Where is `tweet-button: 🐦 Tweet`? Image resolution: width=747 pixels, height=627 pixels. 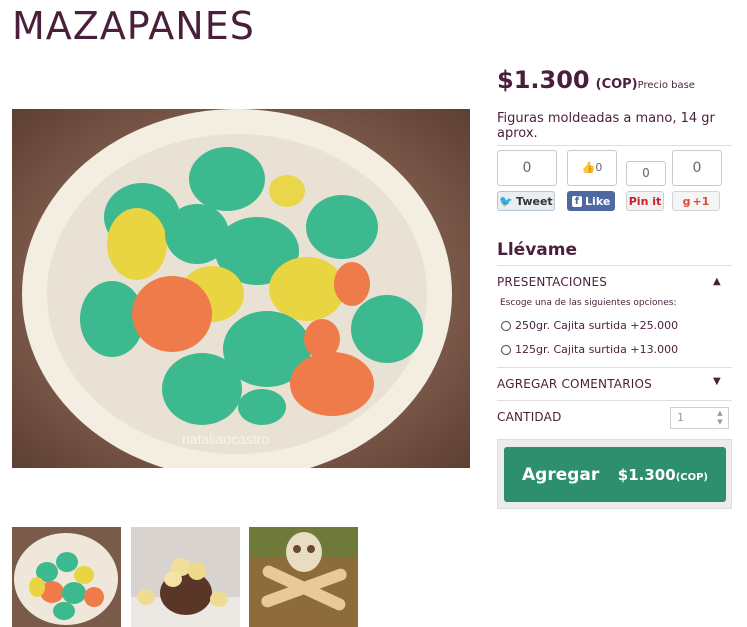
tweet-button: 🐦 Tweet is located at coordinates (526, 201).